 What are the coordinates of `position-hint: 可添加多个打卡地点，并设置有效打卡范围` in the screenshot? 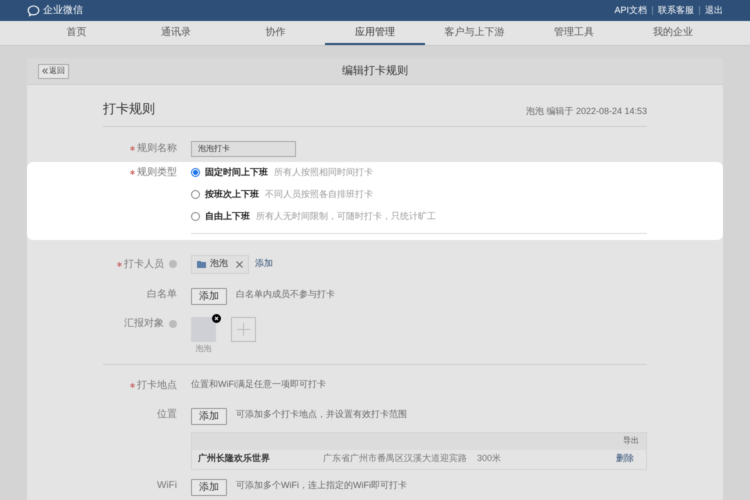 It's located at (321, 414).